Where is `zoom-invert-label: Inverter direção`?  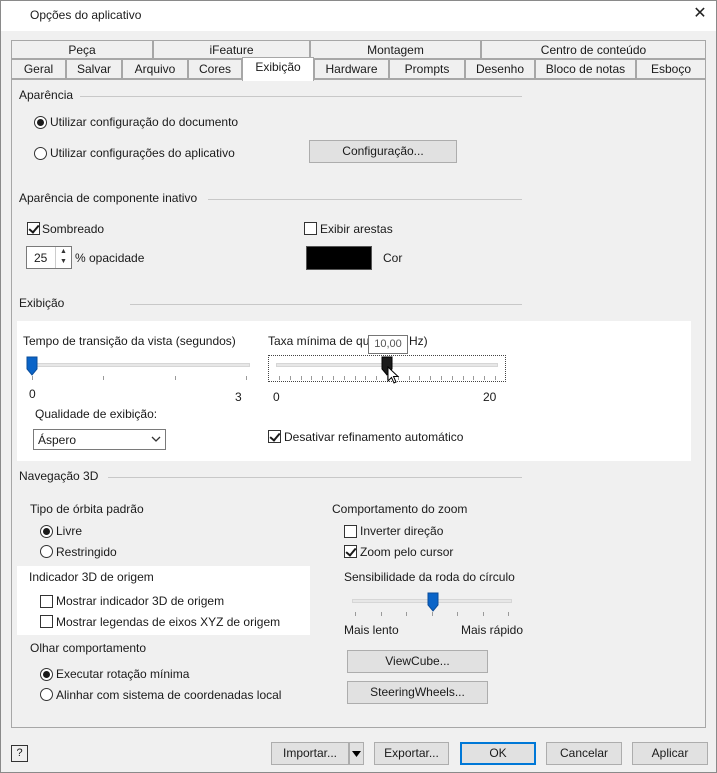
zoom-invert-label: Inverter direção is located at coordinates (402, 531).